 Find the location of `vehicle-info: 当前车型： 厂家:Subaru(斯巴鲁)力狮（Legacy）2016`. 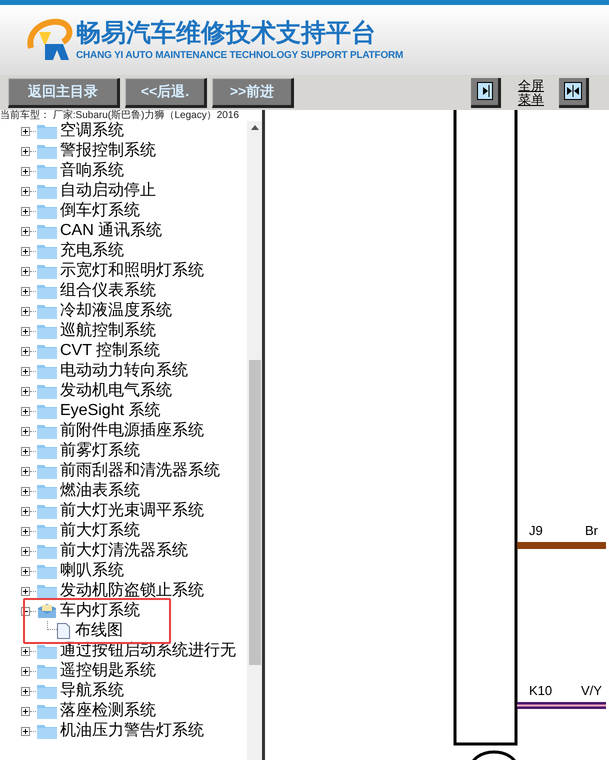

vehicle-info: 当前车型： 厂家:Subaru(斯巴鲁)力狮（Legacy）2016 is located at coordinates (120, 115).